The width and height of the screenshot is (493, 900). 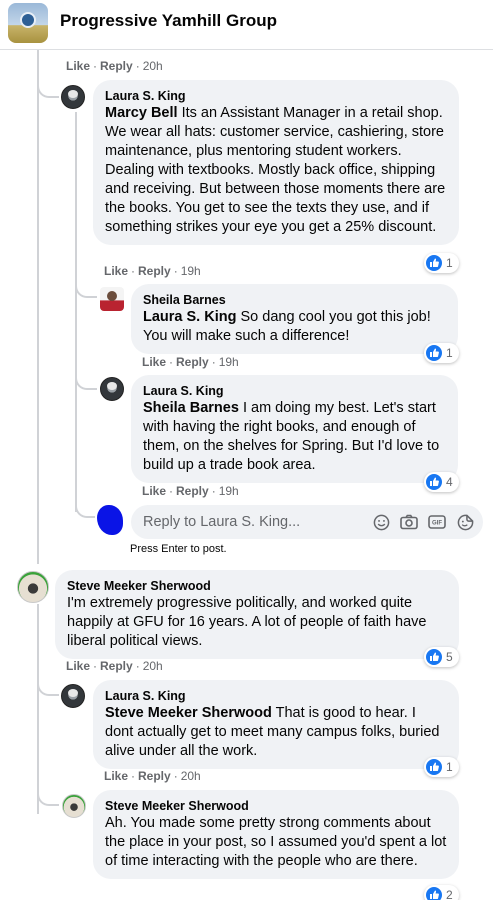 I want to click on reaction-count: 4, so click(x=441, y=482).